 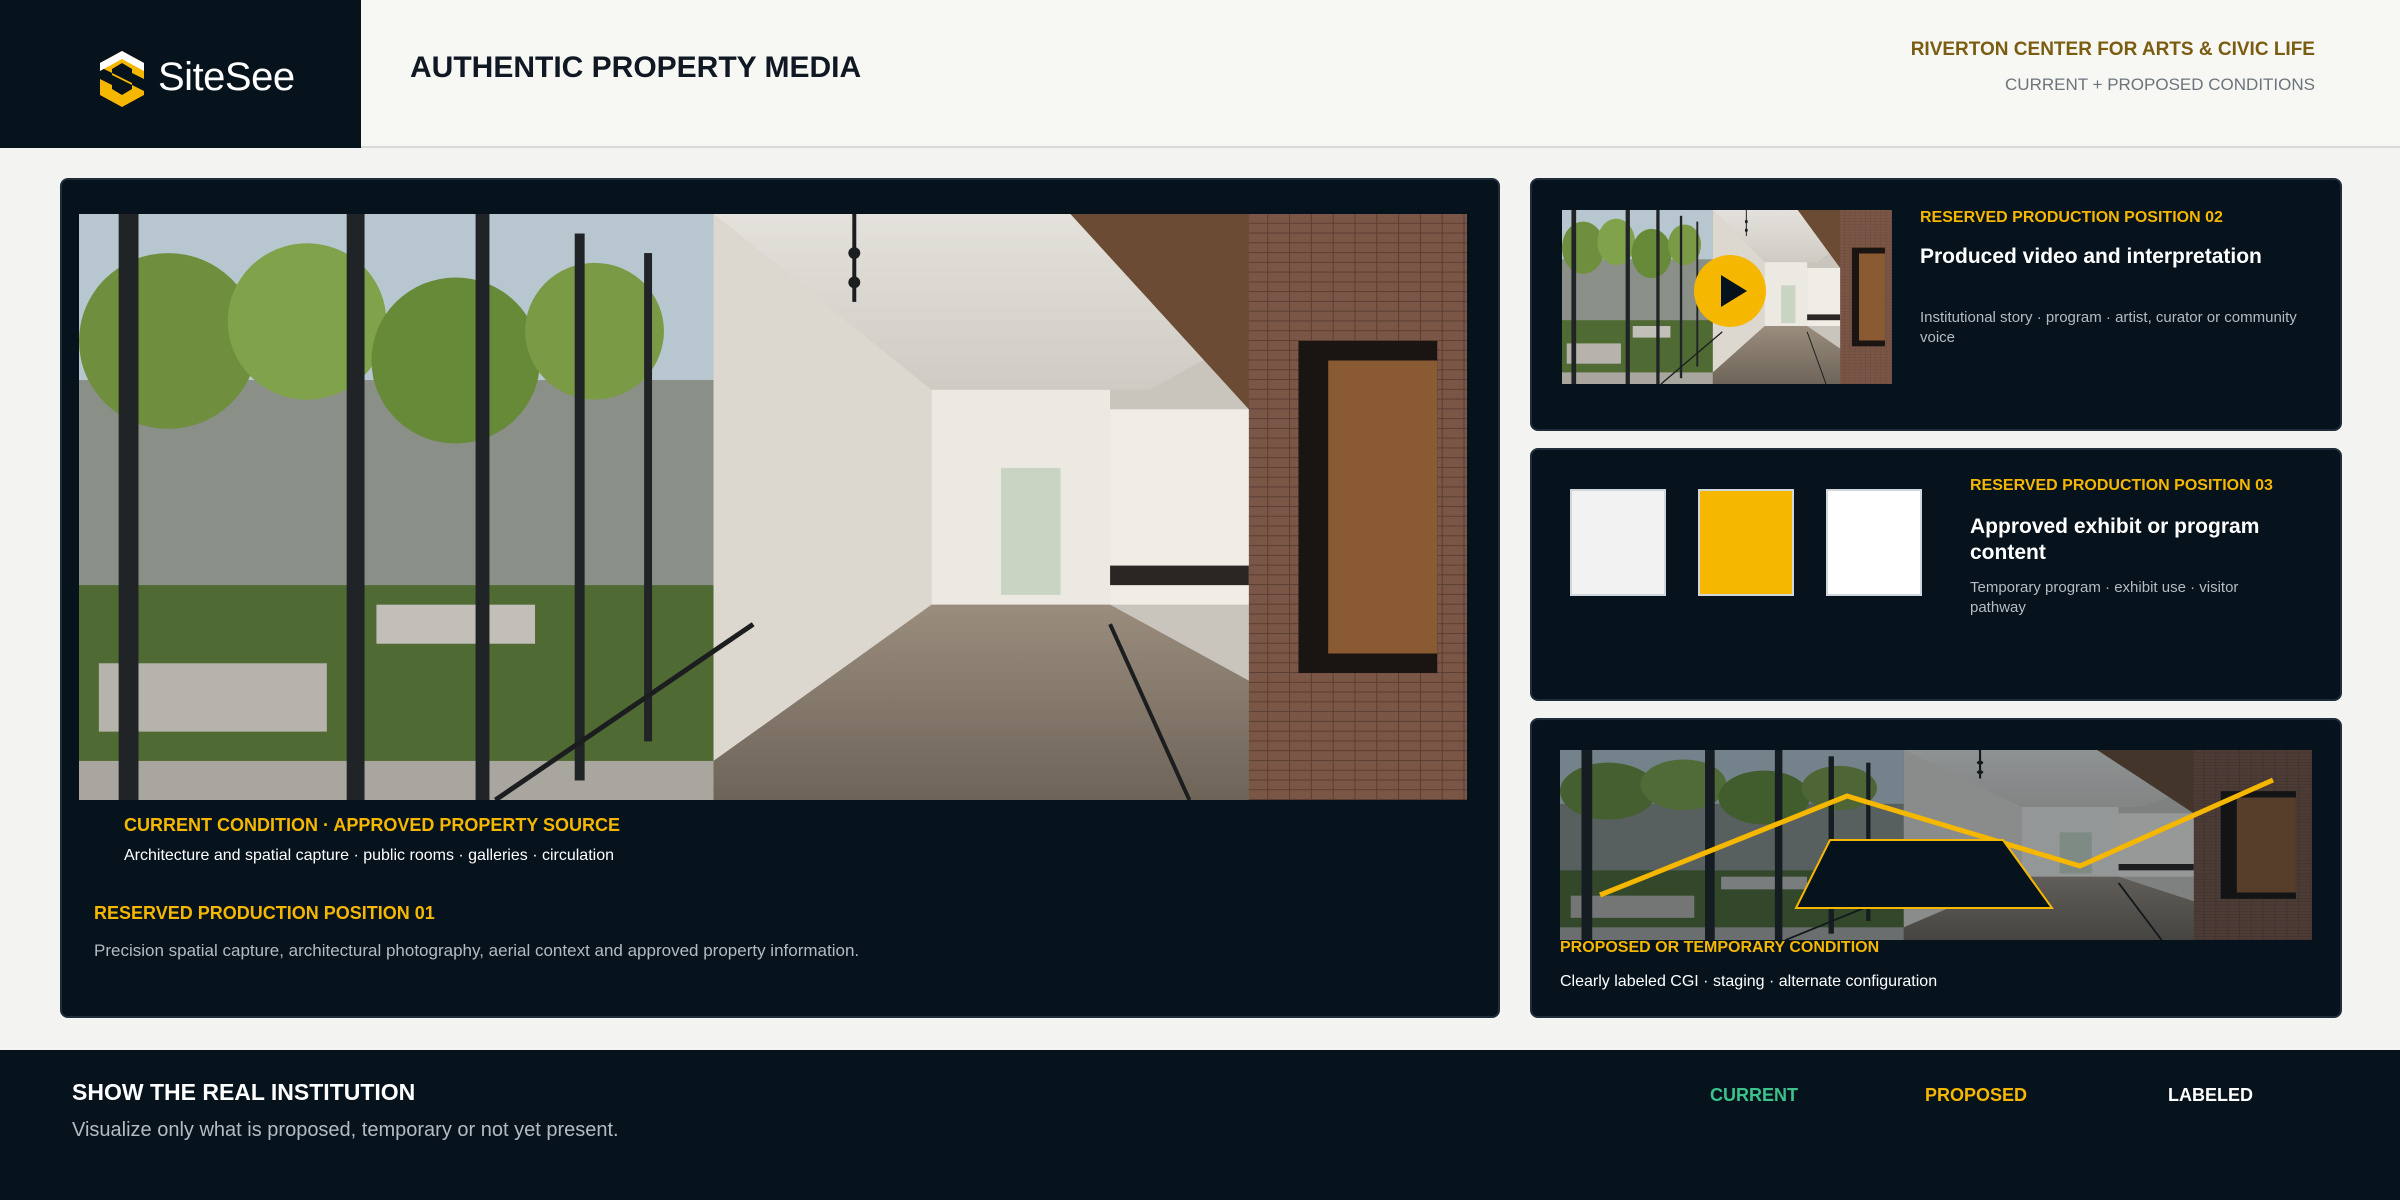 I want to click on reserved-position-03-tag: RESERVED PRODUCTION POSITION 03, so click(x=2121, y=485).